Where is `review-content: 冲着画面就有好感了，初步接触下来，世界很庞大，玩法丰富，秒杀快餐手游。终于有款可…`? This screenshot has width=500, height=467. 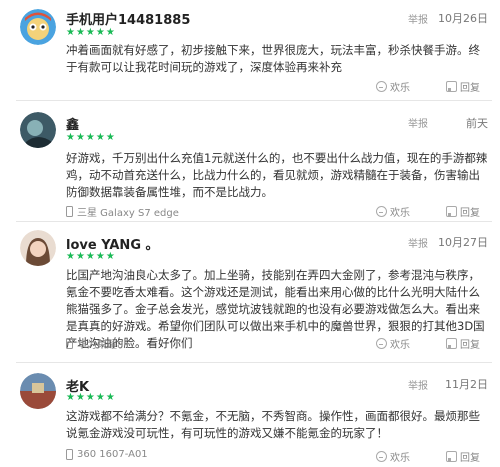
review-content: 冲着画面就有好感了，初步接触下来，世界很庞大，玩法丰富，秒杀快餐手游。终于有款可… is located at coordinates (273, 58).